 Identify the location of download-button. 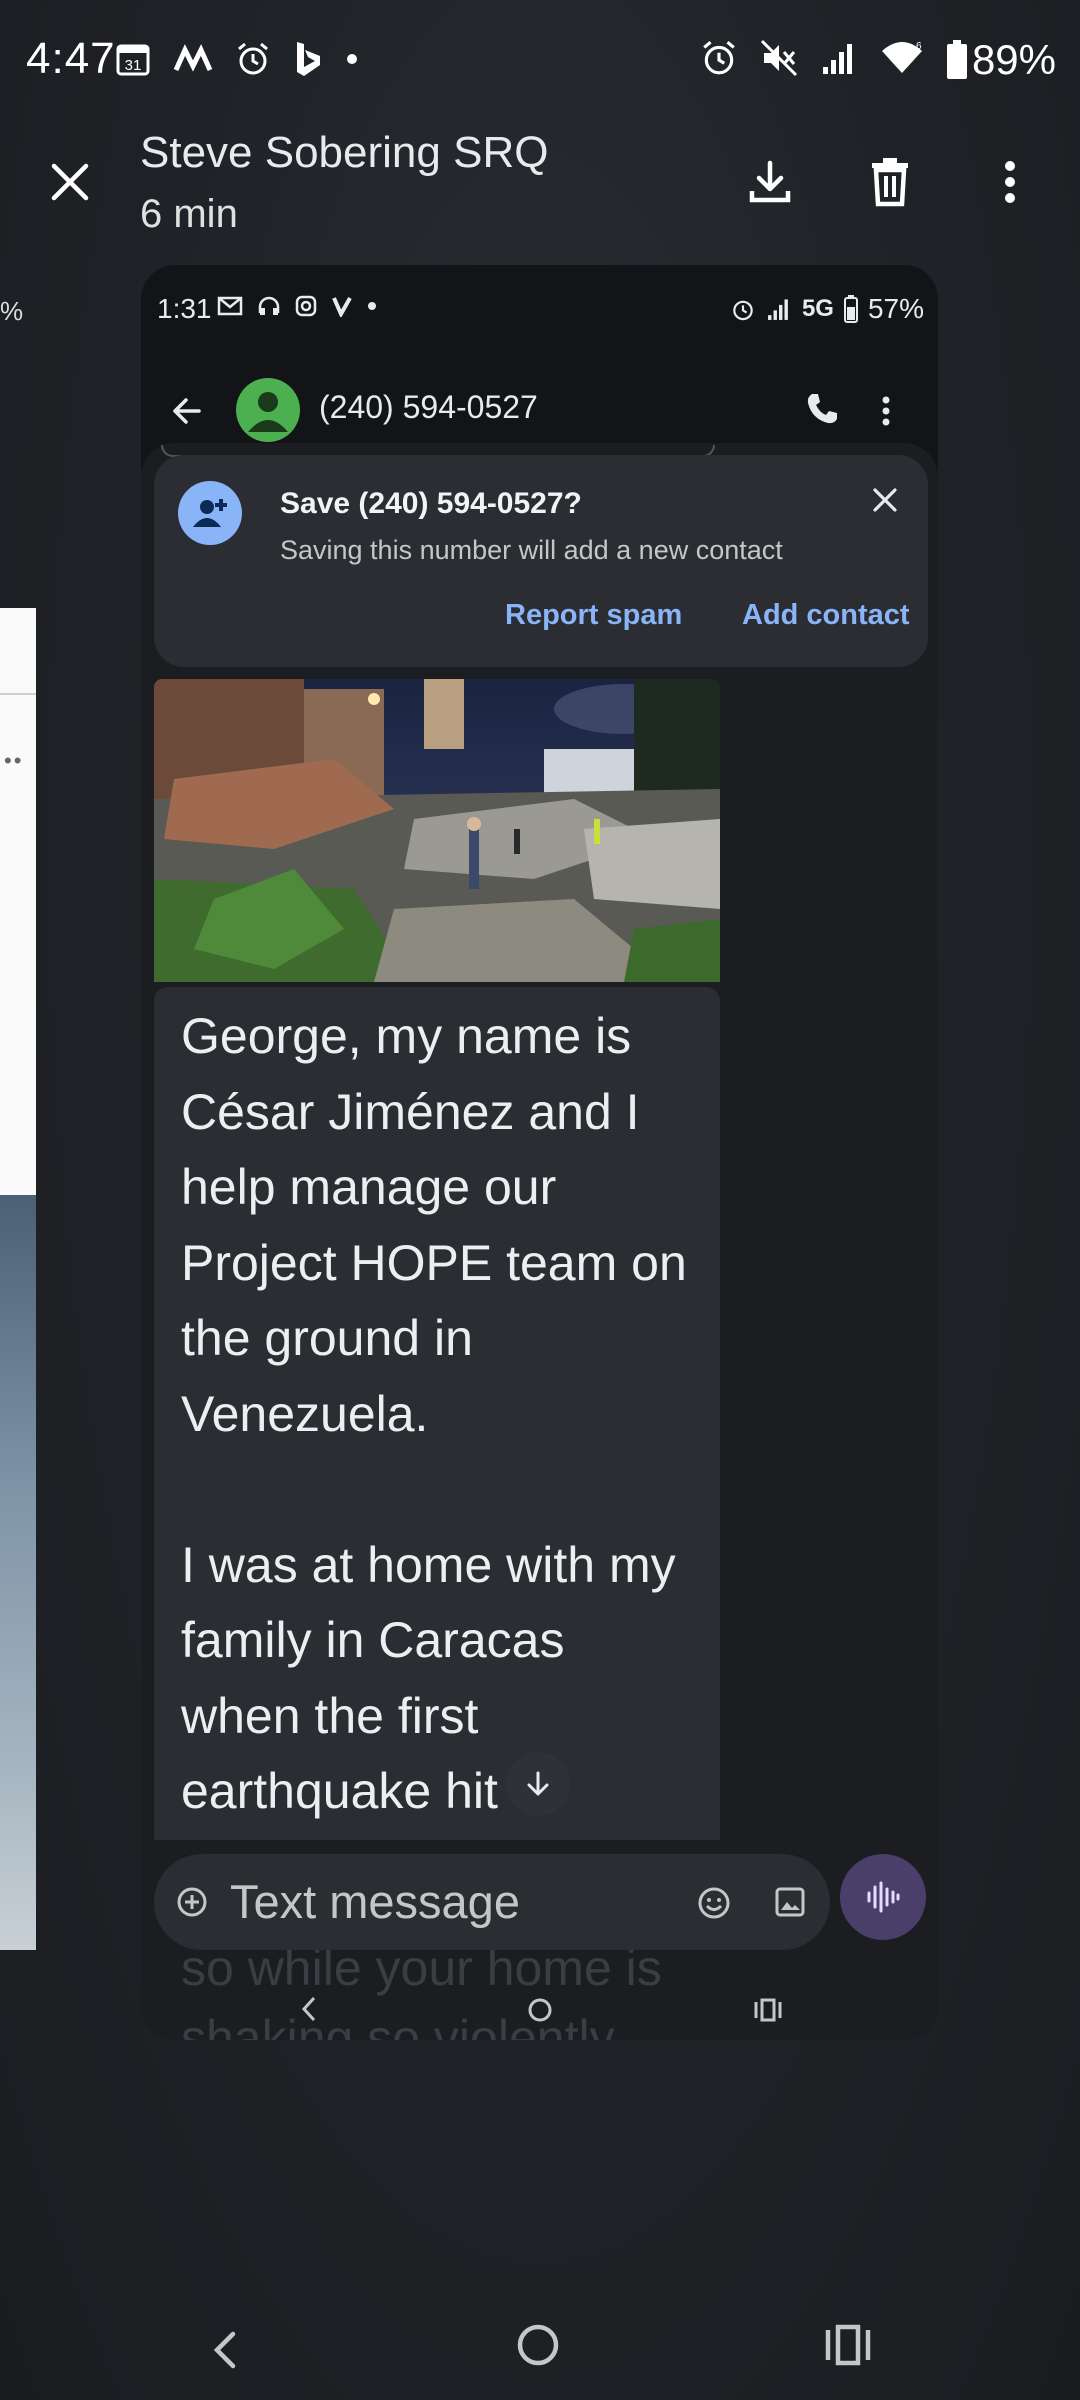
(770, 182).